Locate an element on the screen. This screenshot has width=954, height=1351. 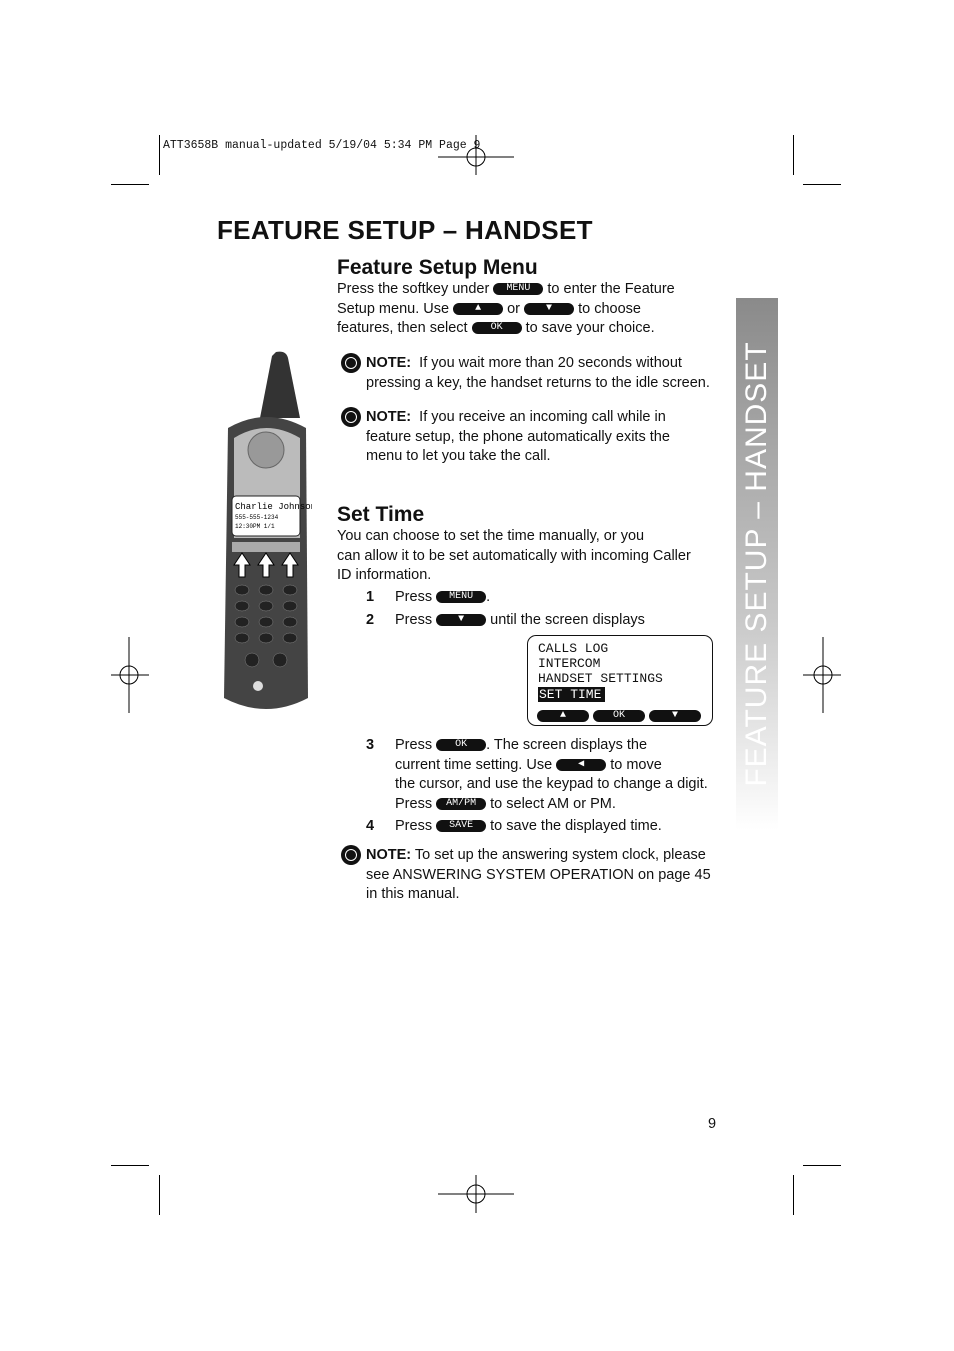
text: Setup menu. Use is located at coordinates (393, 308).